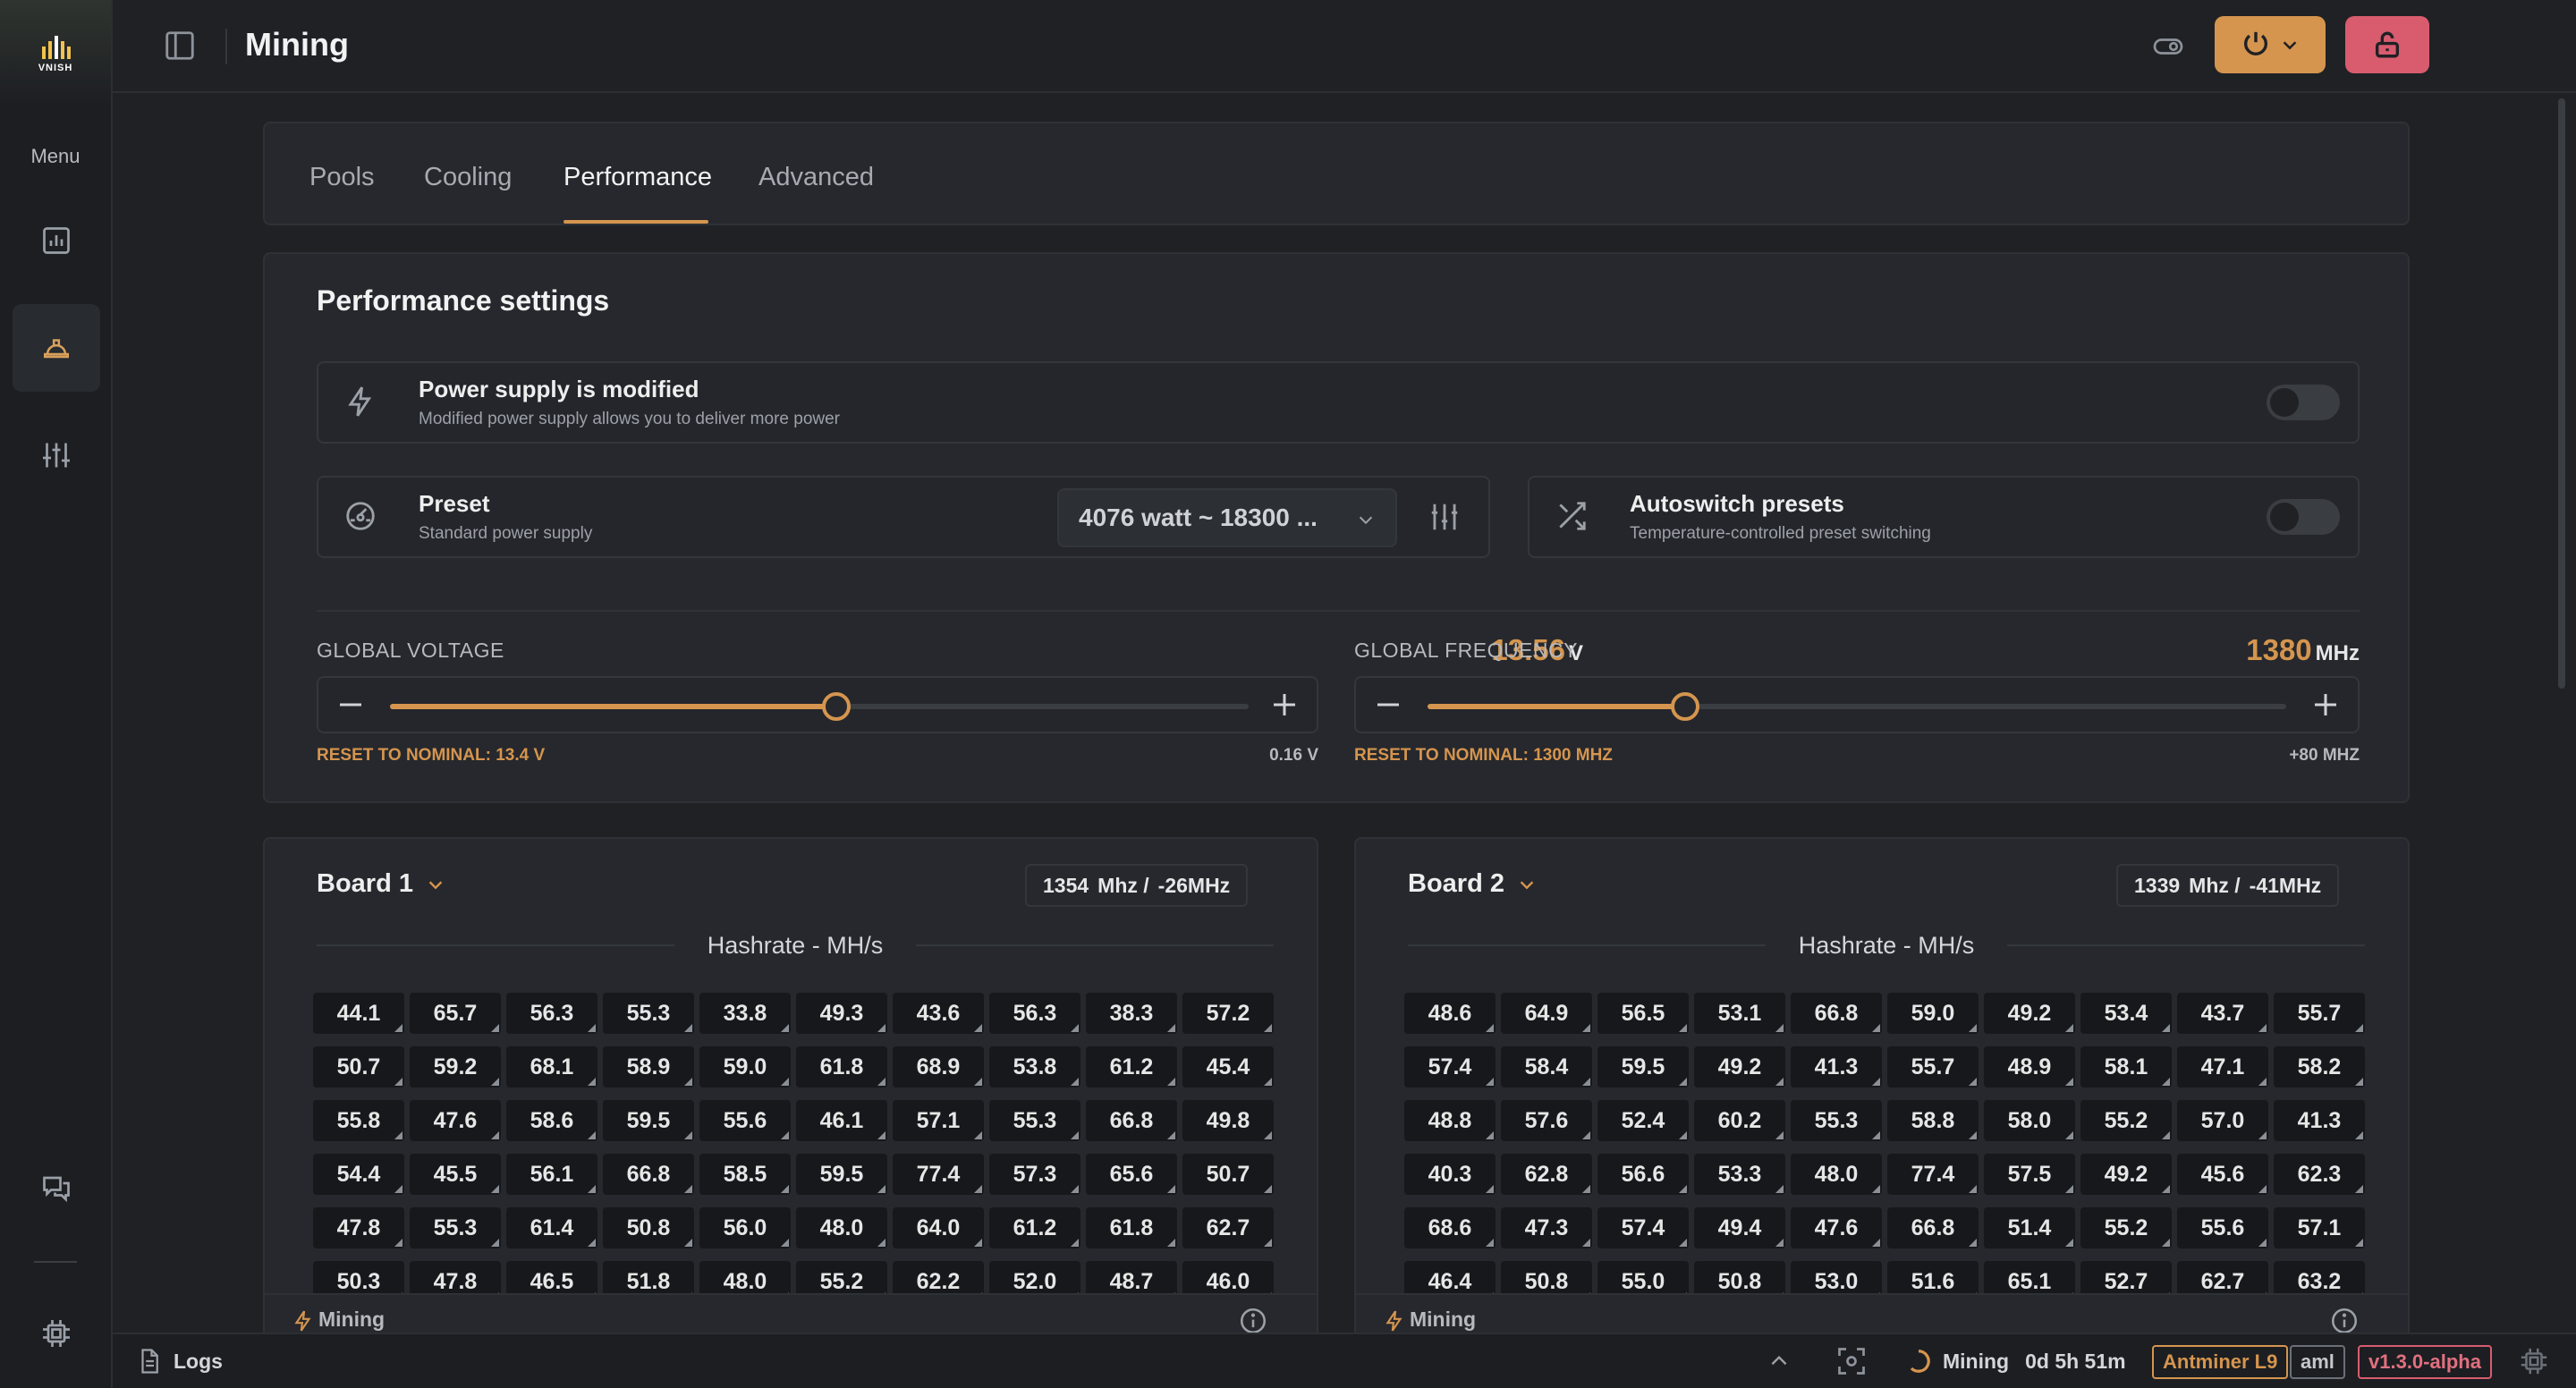 The width and height of the screenshot is (2576, 1388). Describe the element at coordinates (1739, 1014) in the screenshot. I see `hashrate-chip: 53.1` at that location.